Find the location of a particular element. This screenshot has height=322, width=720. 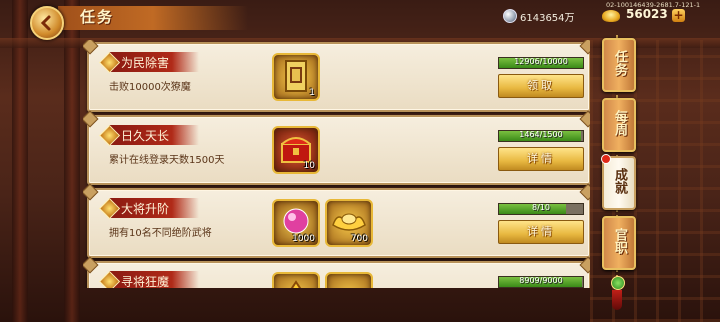

tab-achievements: 成就 is located at coordinates (618, 182).